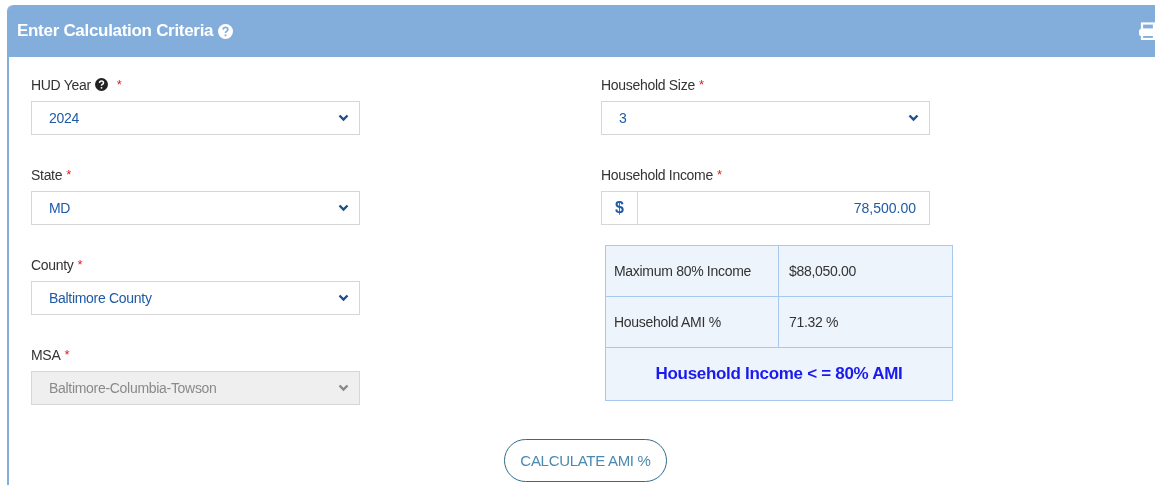  Describe the element at coordinates (779, 374) in the screenshot. I see `result-verdict: Household Income < = 80% AMI` at that location.